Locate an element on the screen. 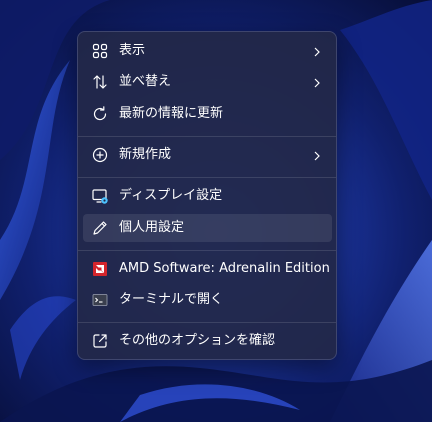  menu-item-display-settings: ディスプレイ設定 is located at coordinates (207, 196).